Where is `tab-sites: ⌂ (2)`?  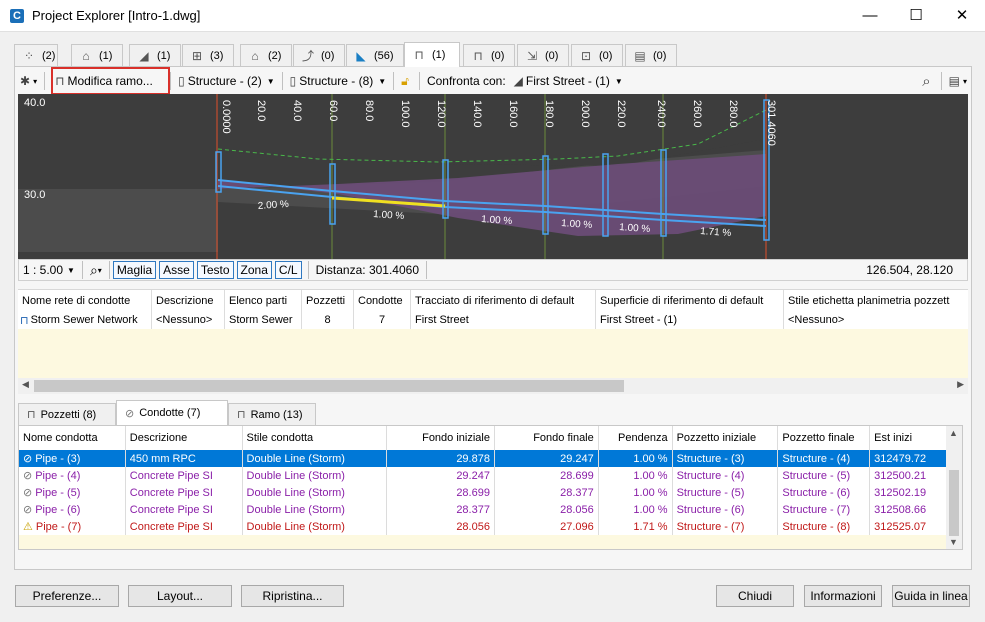
tab-sites: ⌂ (2) is located at coordinates (266, 55).